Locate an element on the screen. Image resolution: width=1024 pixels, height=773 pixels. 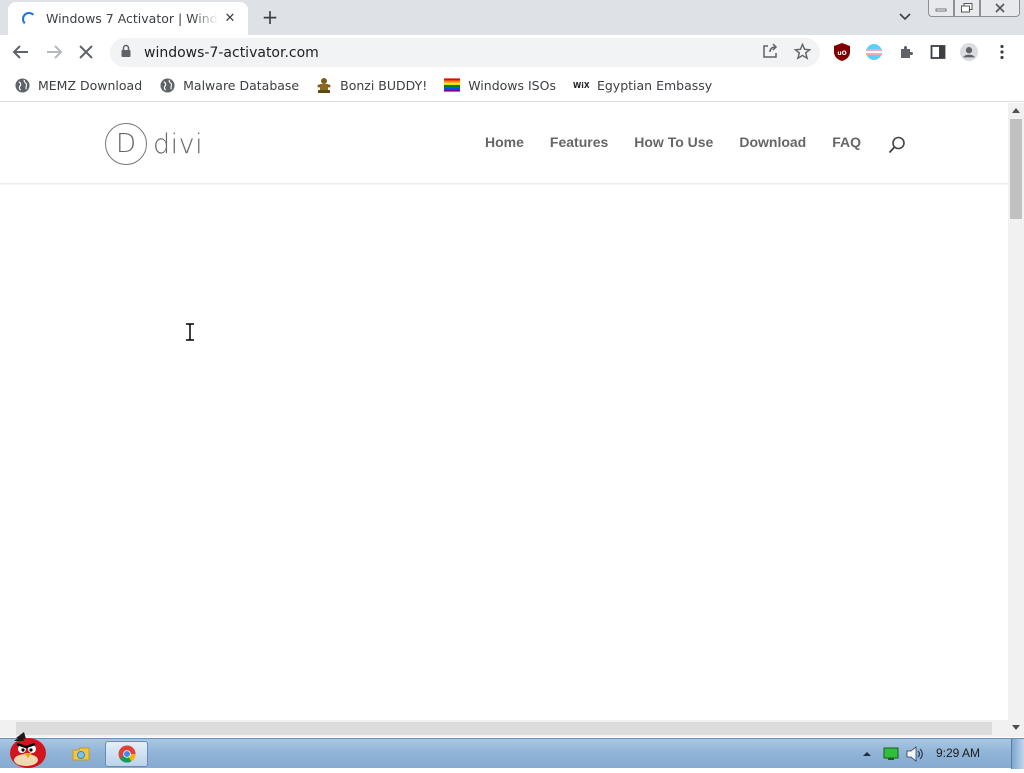
svg-text: uO is located at coordinates (841, 53).